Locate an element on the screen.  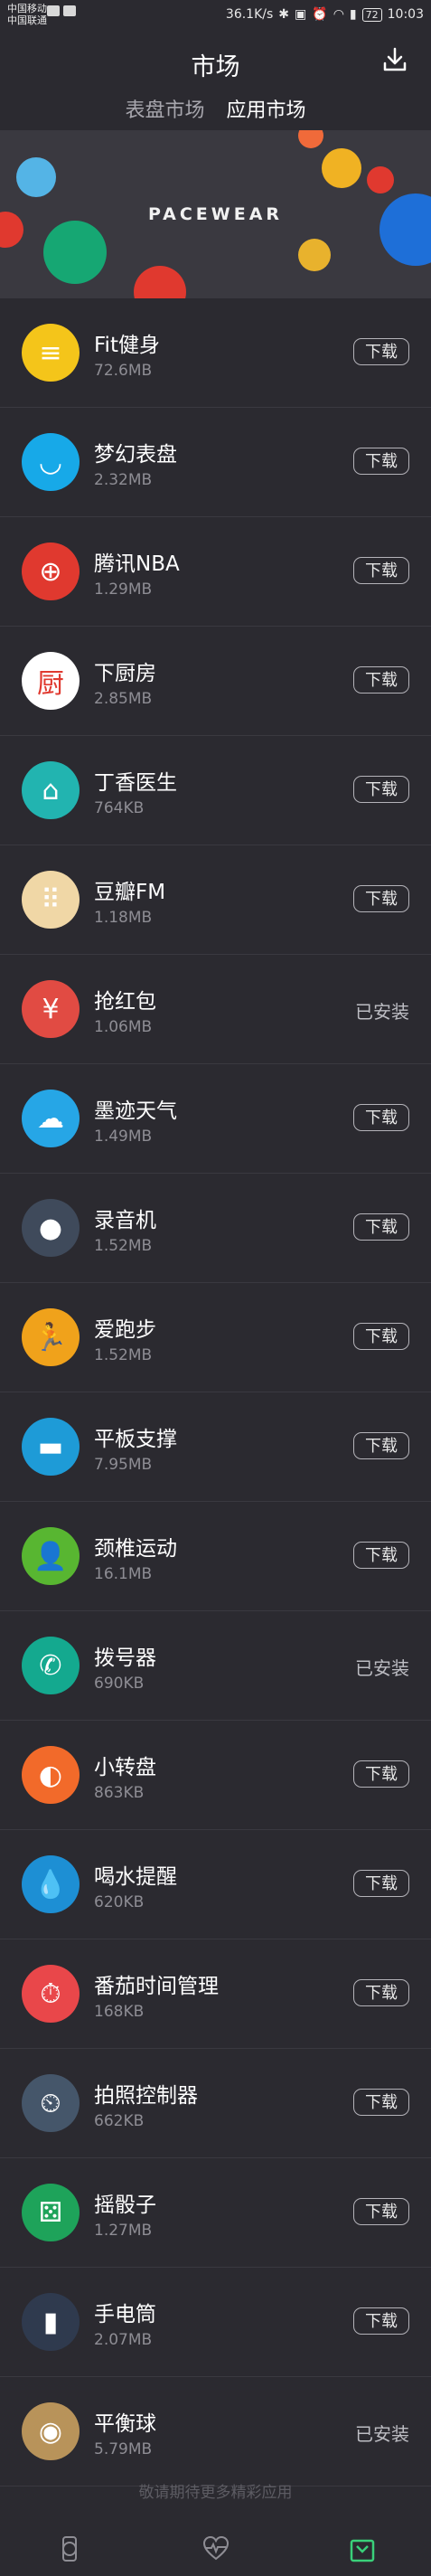
app-name: 爱跑步 is located at coordinates (125, 1330).